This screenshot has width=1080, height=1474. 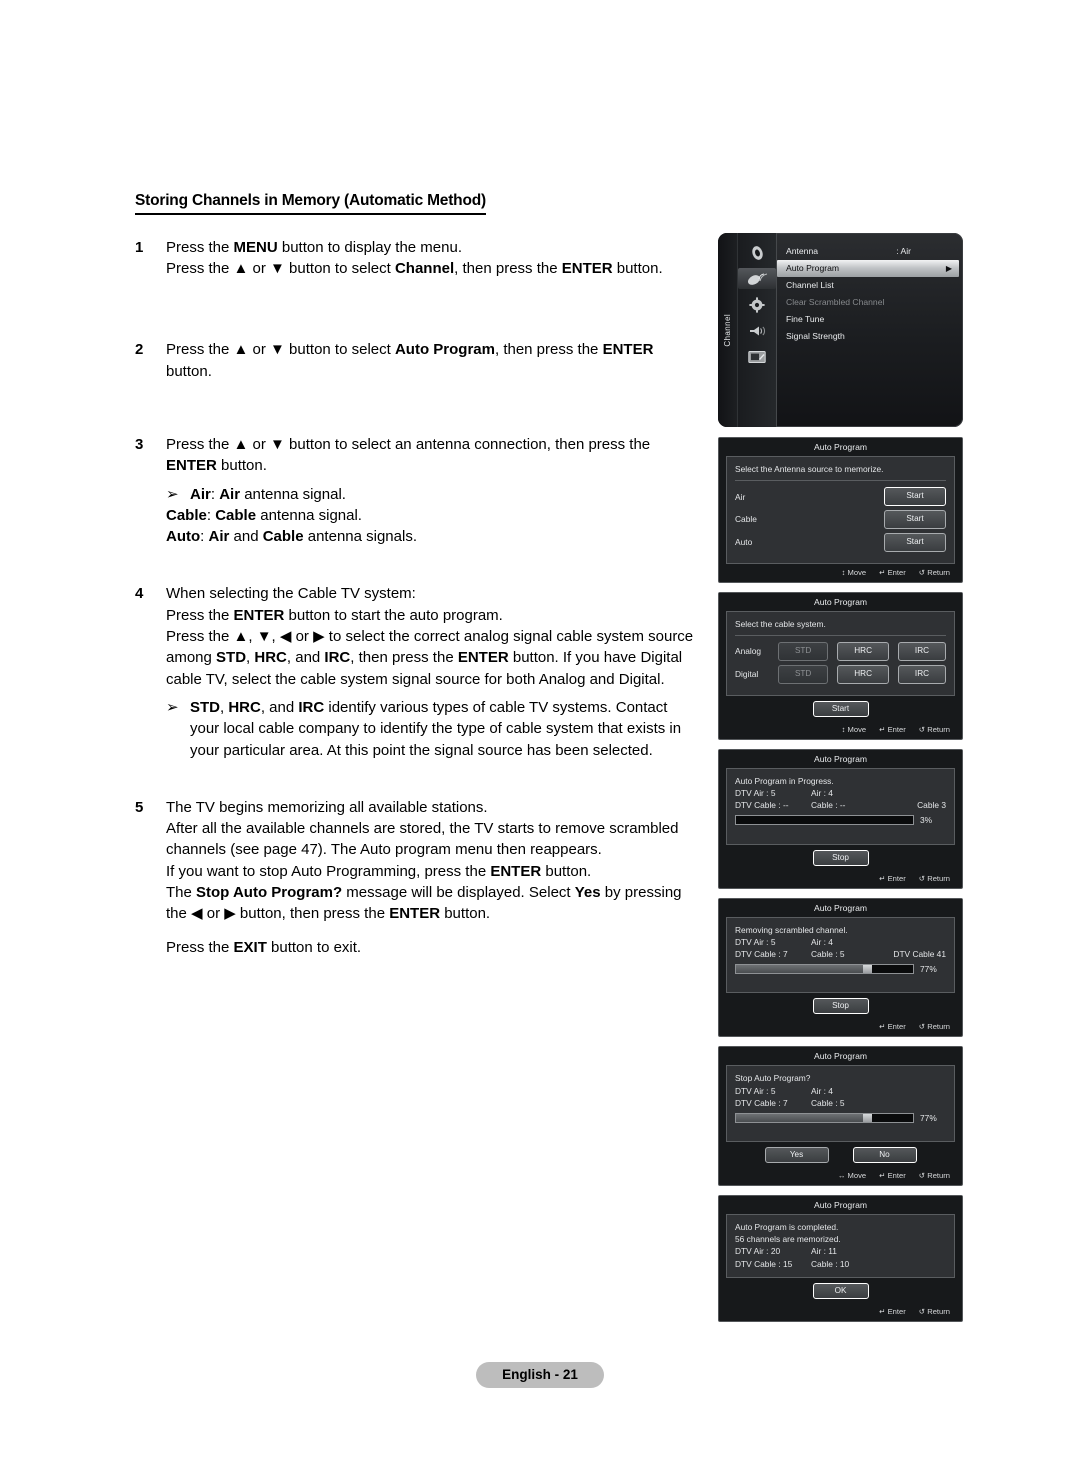 What do you see at coordinates (840, 447) in the screenshot?
I see `dialog-title: Auto Program` at bounding box center [840, 447].